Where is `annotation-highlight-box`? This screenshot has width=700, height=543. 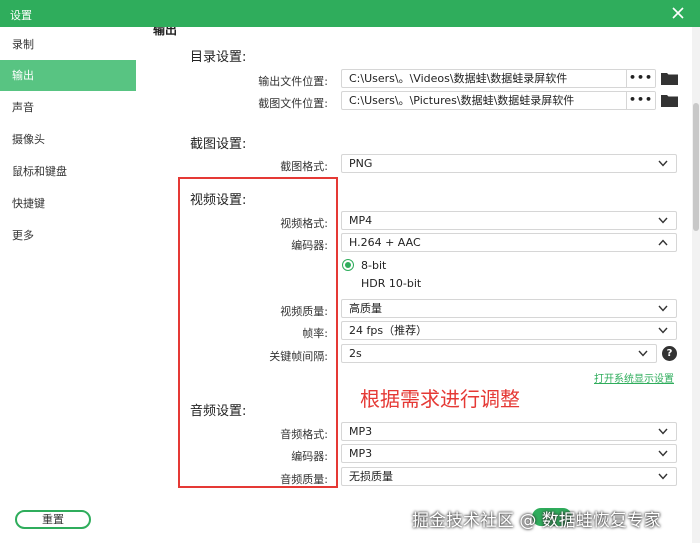 annotation-highlight-box is located at coordinates (258, 332).